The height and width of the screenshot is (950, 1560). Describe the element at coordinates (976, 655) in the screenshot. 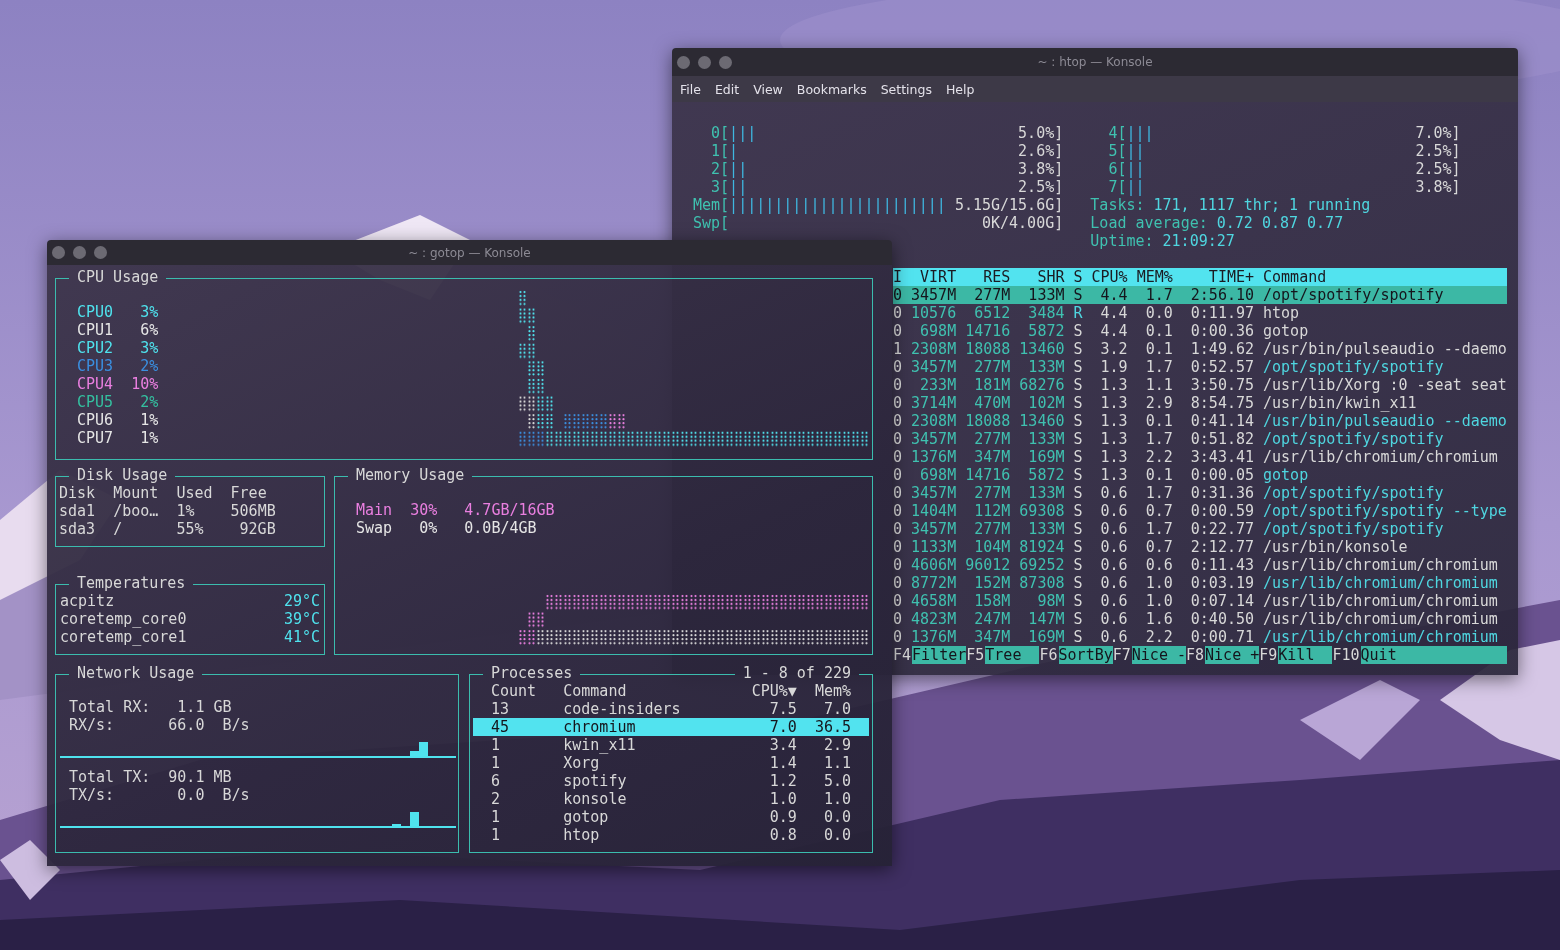

I see `function-key: F5` at that location.